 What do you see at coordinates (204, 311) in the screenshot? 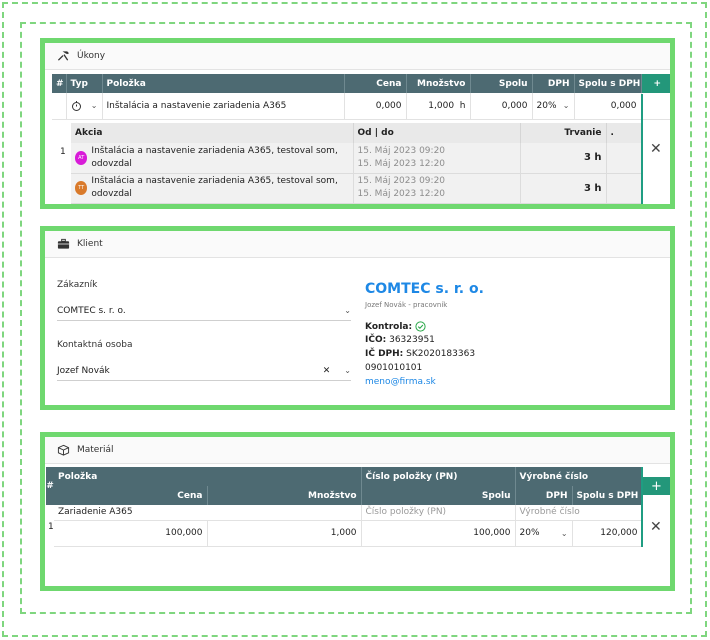
I see `zakaznik-select: COMTEC s. r. o. ⌄` at bounding box center [204, 311].